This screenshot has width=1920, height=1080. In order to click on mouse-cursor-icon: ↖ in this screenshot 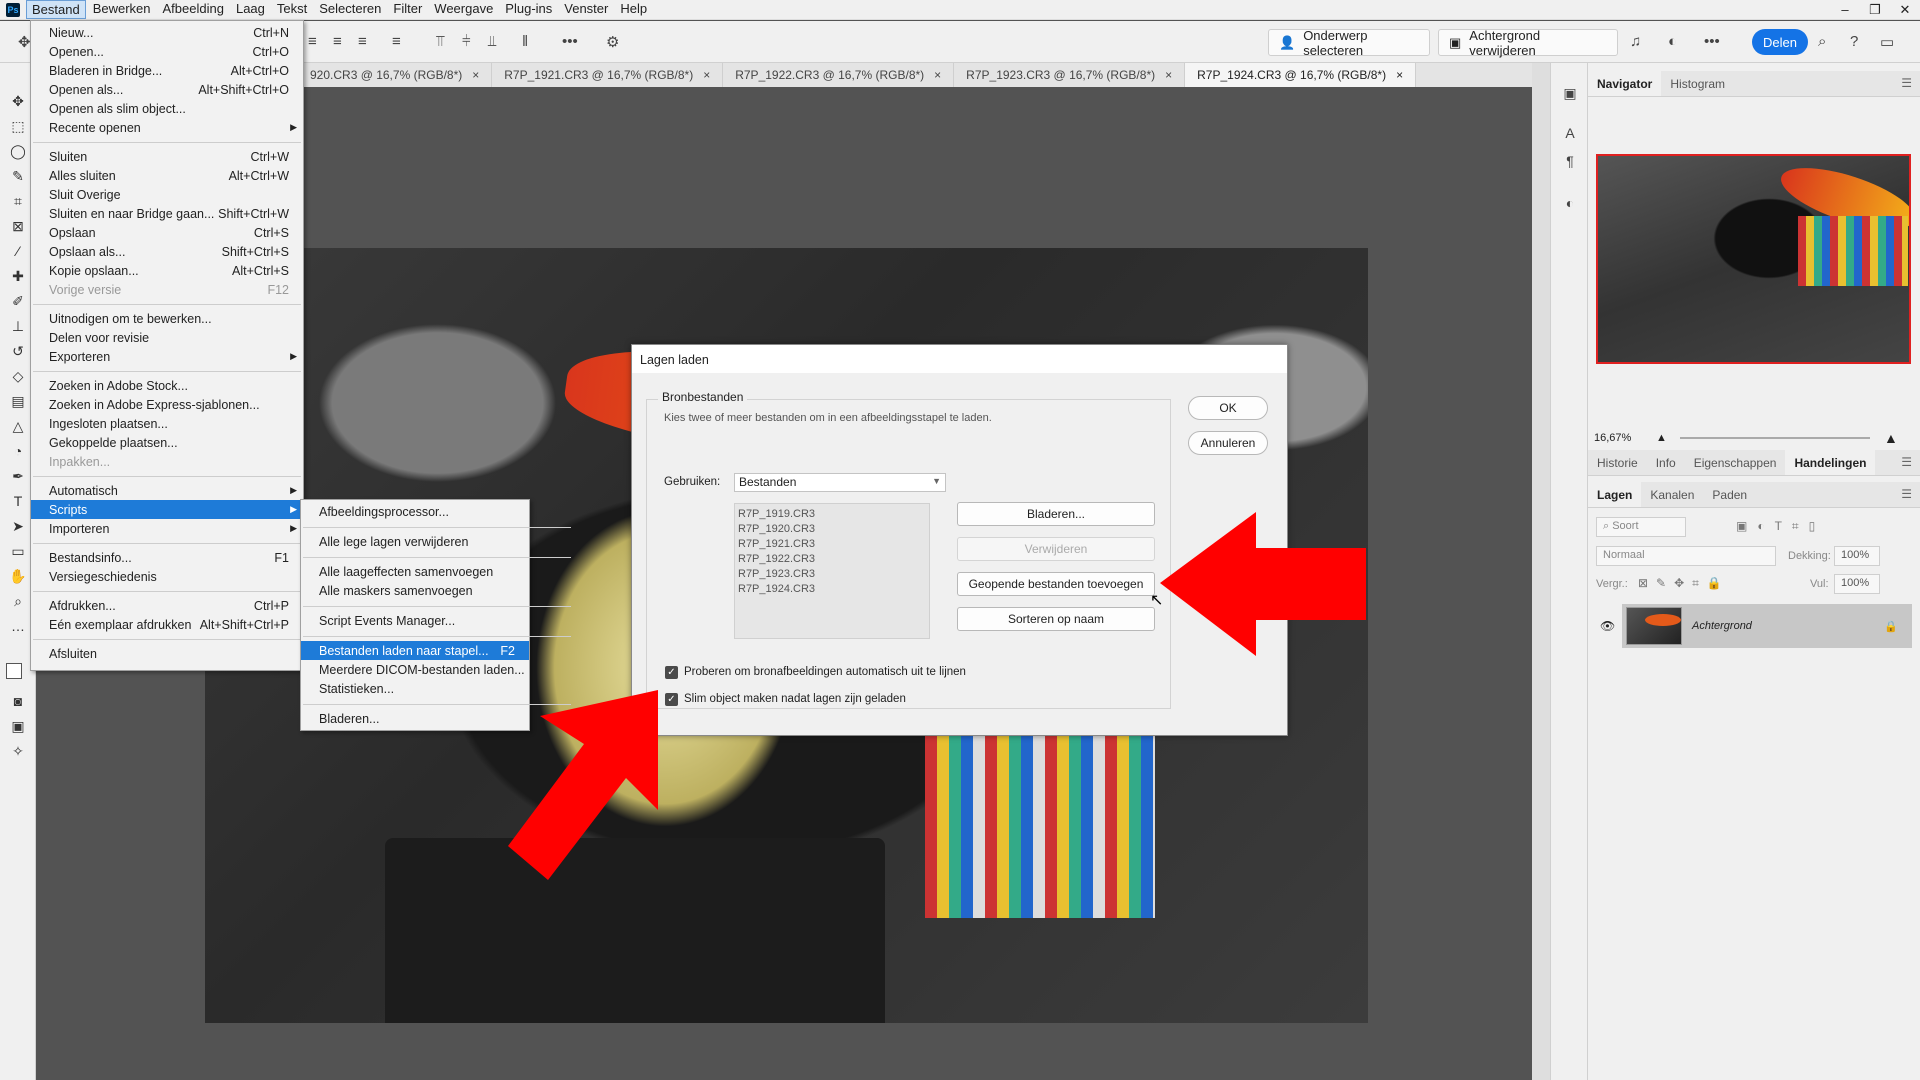, I will do `click(1157, 600)`.